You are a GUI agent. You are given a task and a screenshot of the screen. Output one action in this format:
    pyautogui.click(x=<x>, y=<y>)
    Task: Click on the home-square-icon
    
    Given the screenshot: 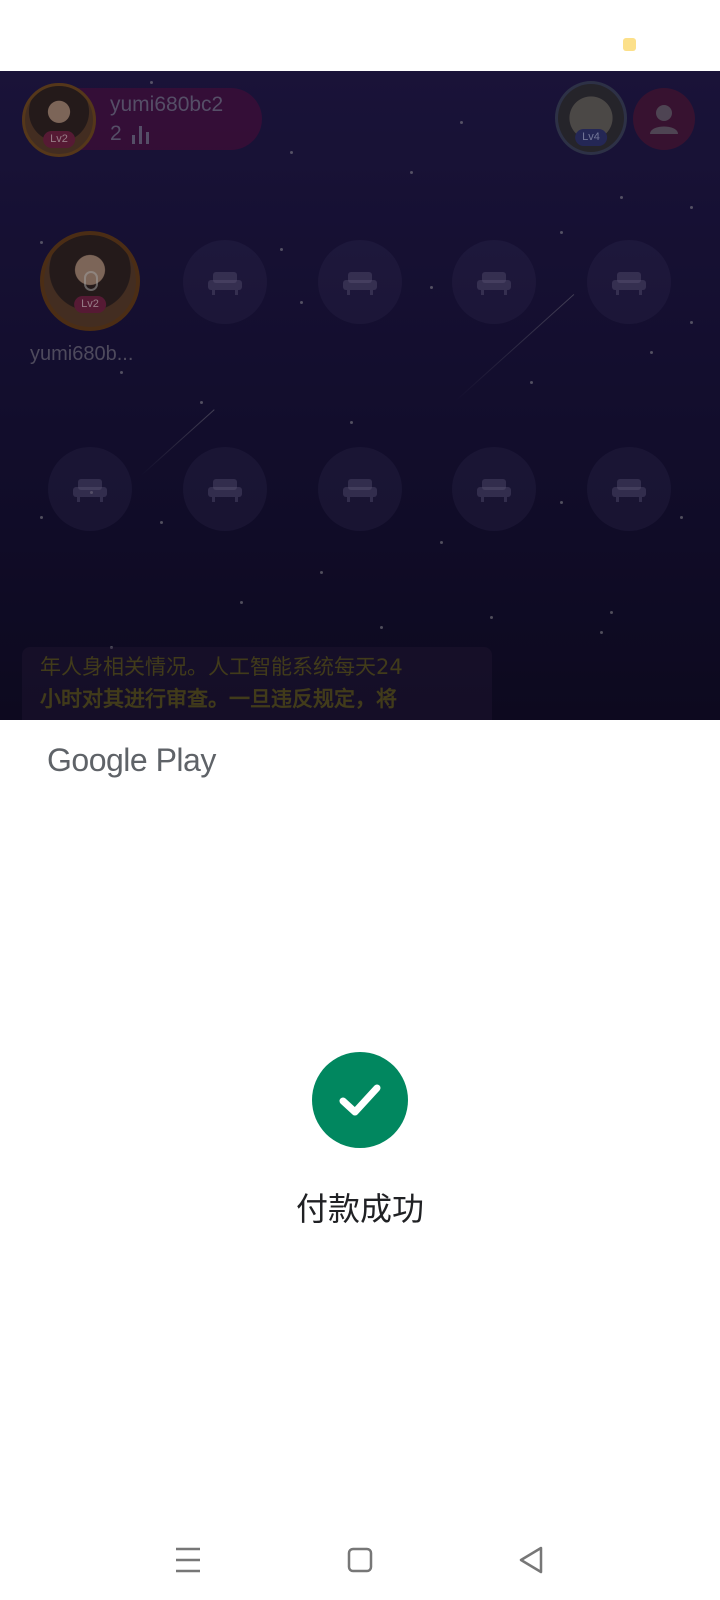 What is the action you would take?
    pyautogui.click(x=360, y=1560)
    